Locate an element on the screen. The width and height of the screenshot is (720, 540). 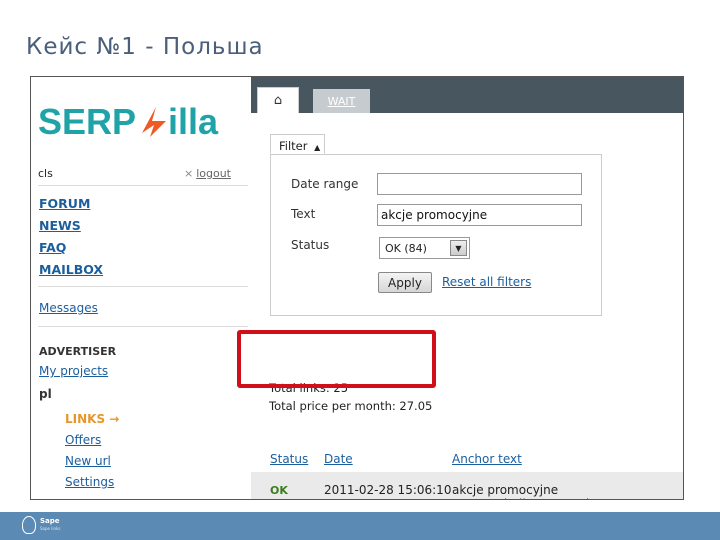
chevron-down-icon: ▼ is located at coordinates (458, 248).